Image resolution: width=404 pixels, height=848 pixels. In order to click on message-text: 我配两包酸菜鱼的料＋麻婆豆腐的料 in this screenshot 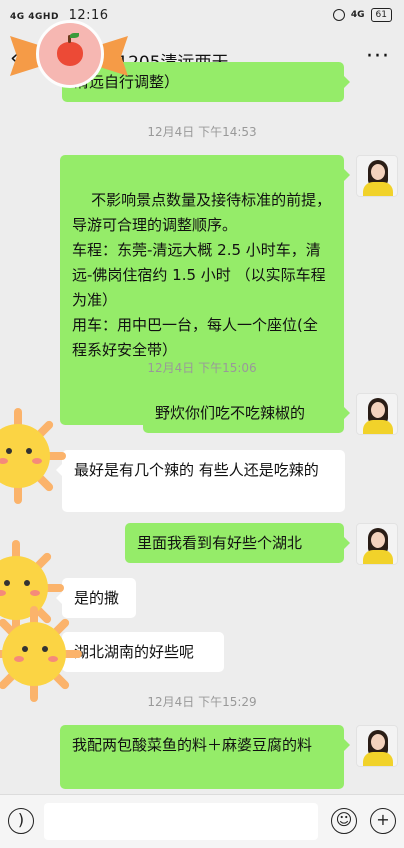, I will do `click(192, 745)`.